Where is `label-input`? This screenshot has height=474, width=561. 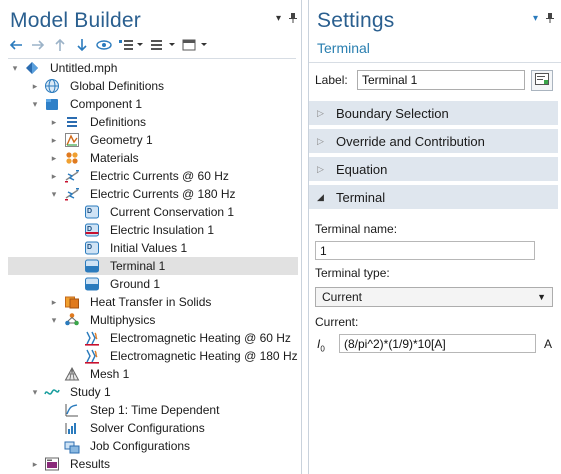
label-input is located at coordinates (441, 80).